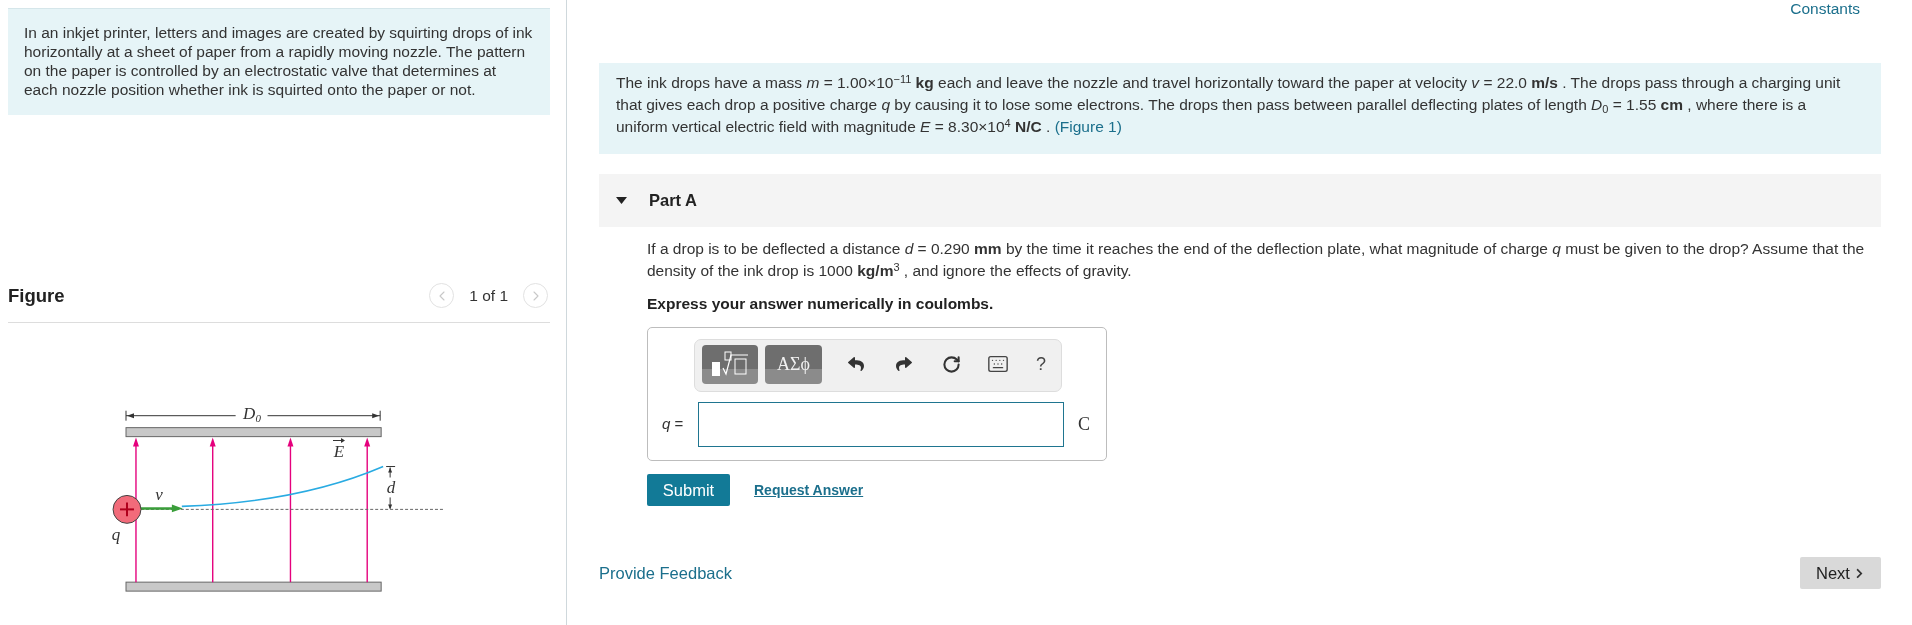 The height and width of the screenshot is (625, 1912). I want to click on question-text: If a drop is to be deflected a distance d = 0.290 mm by the time it reaches the end of the deflection plate, what magnitude of charge q must be given to the drop? Assume that the density of the ink drop is 1000 kg/m$^{3}$ , and ignore the effects of gravity., so click(1256, 260).